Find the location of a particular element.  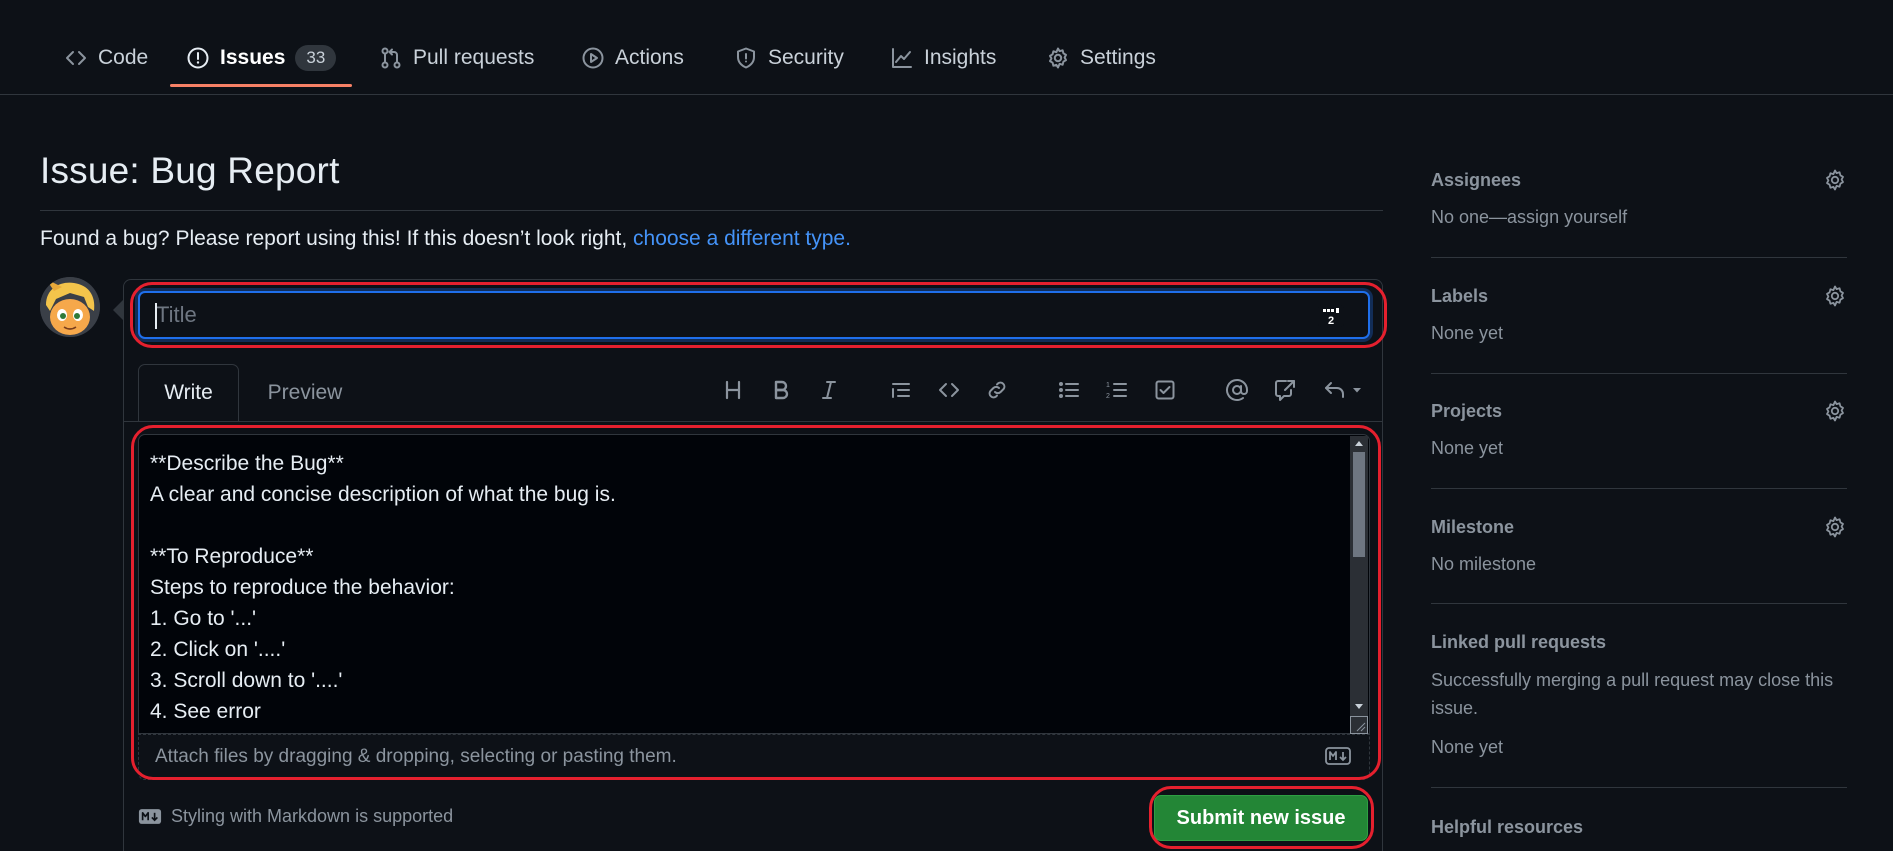

git-pull-request-icon is located at coordinates (391, 58).